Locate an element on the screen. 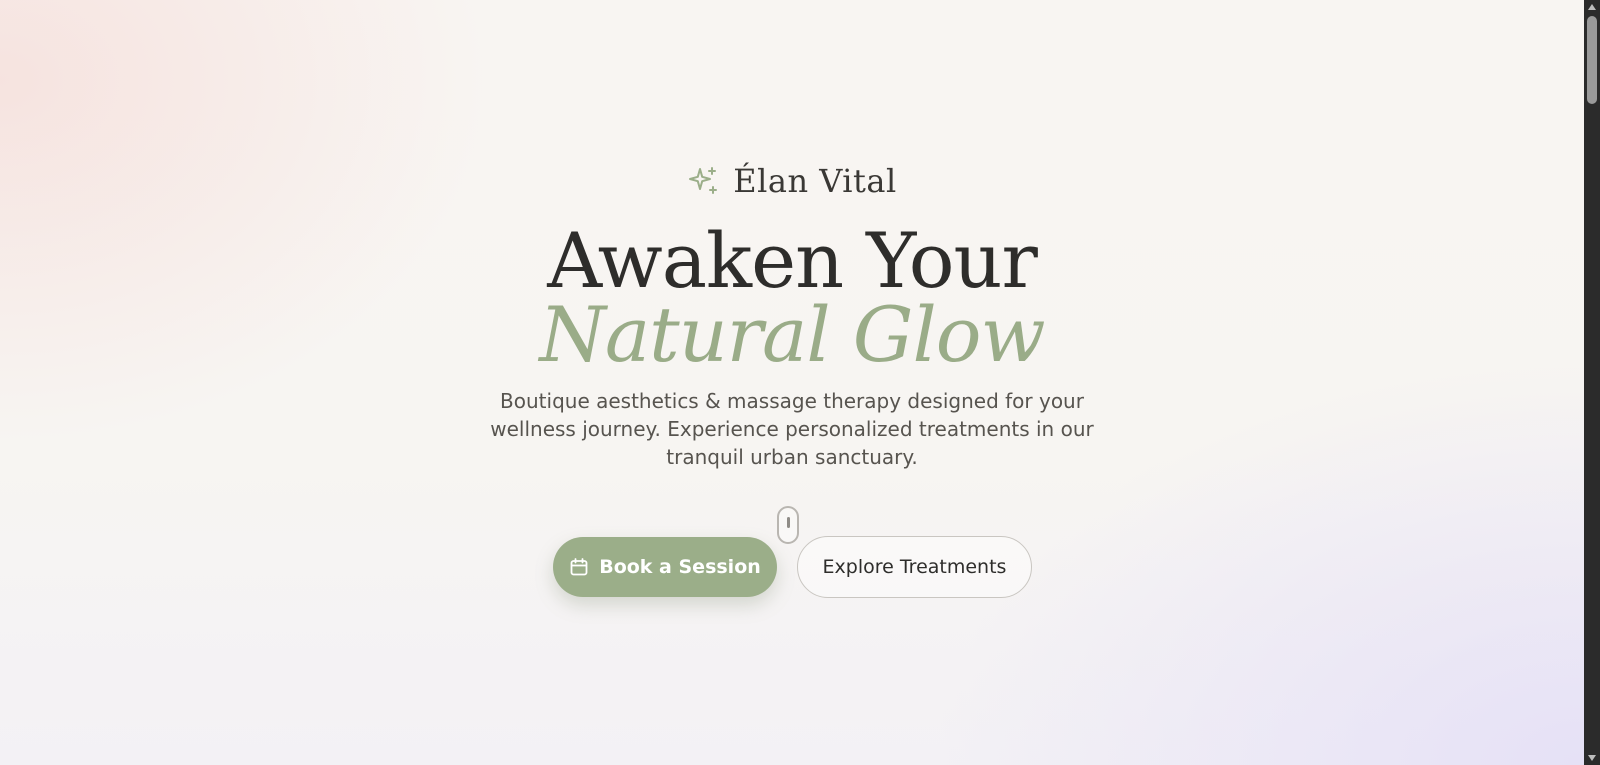  hero-headline: Awaken Your is located at coordinates (792, 260).